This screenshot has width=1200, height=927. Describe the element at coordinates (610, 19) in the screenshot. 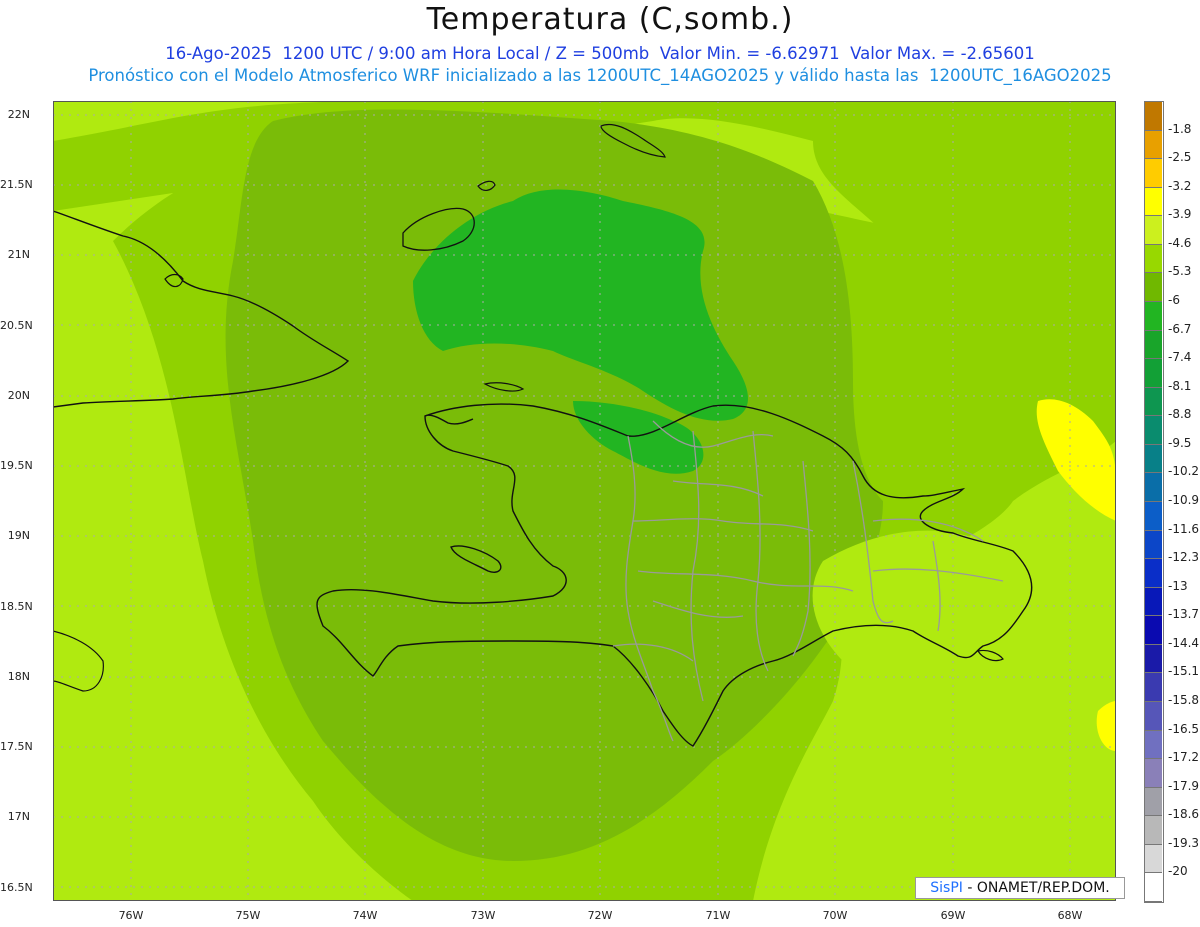

I see `map-title: Temperatura (C,somb.)` at that location.